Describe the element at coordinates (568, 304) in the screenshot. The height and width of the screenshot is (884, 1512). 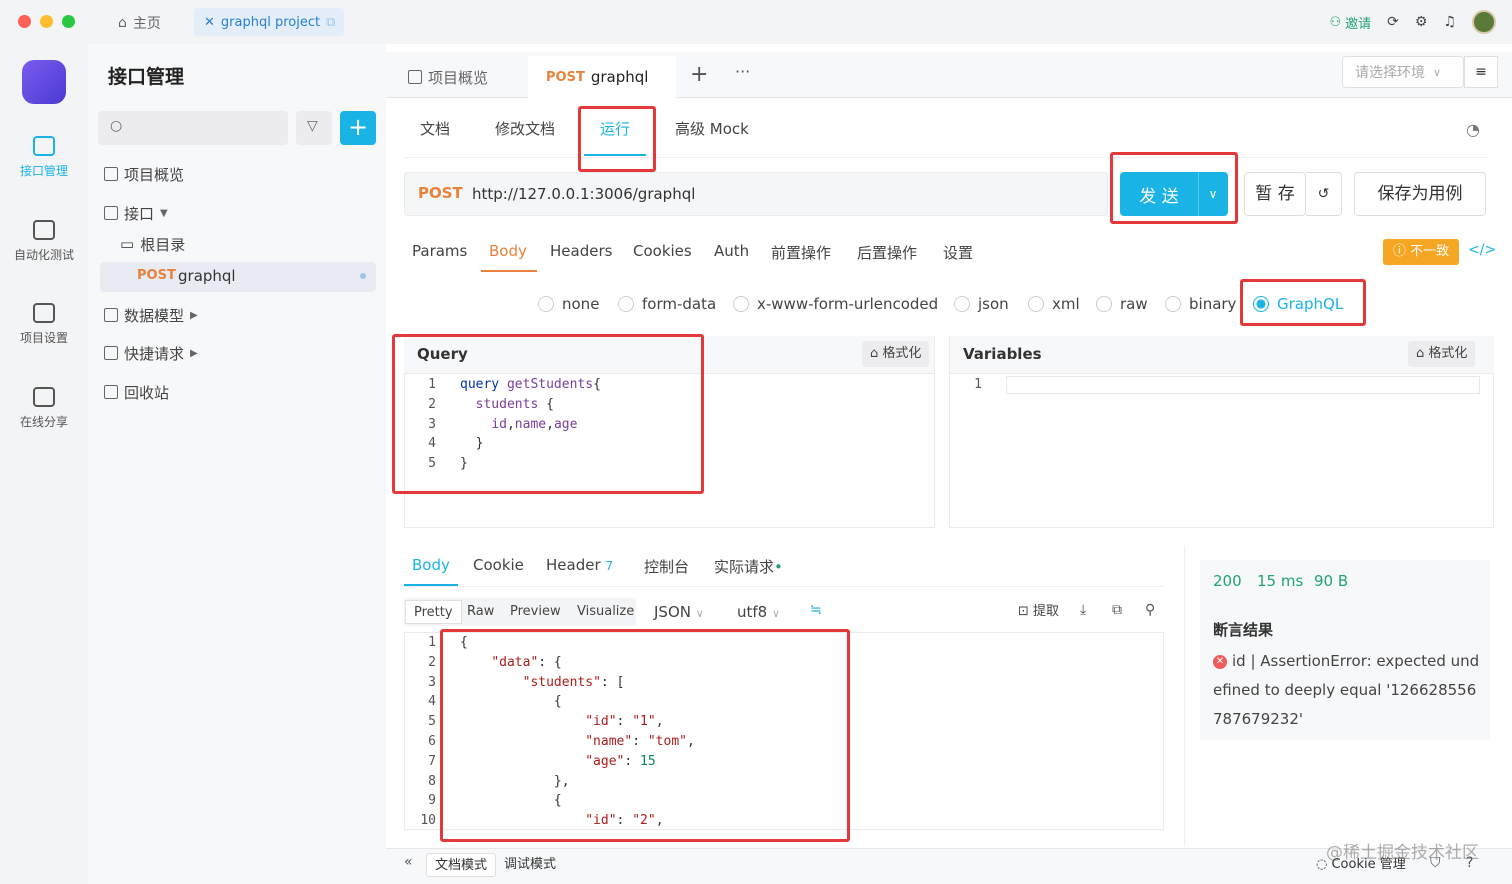
I see `body-type-none: none` at that location.